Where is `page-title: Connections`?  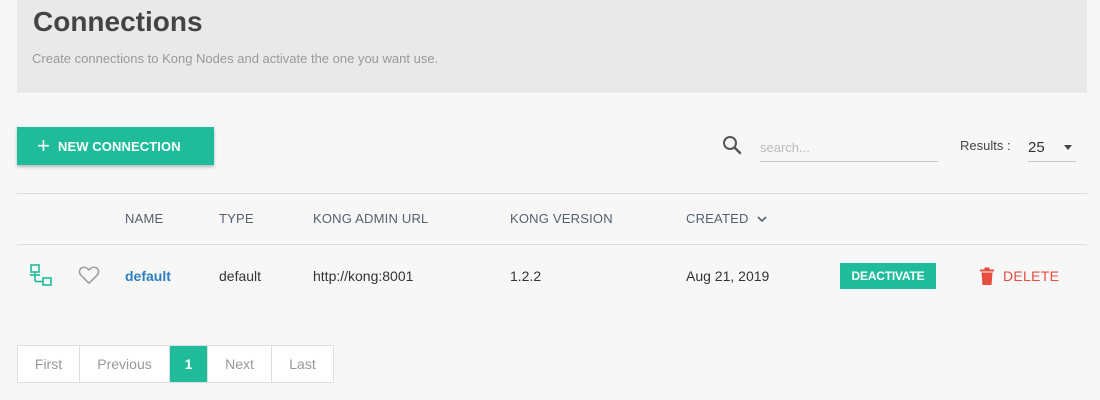
page-title: Connections is located at coordinates (118, 21).